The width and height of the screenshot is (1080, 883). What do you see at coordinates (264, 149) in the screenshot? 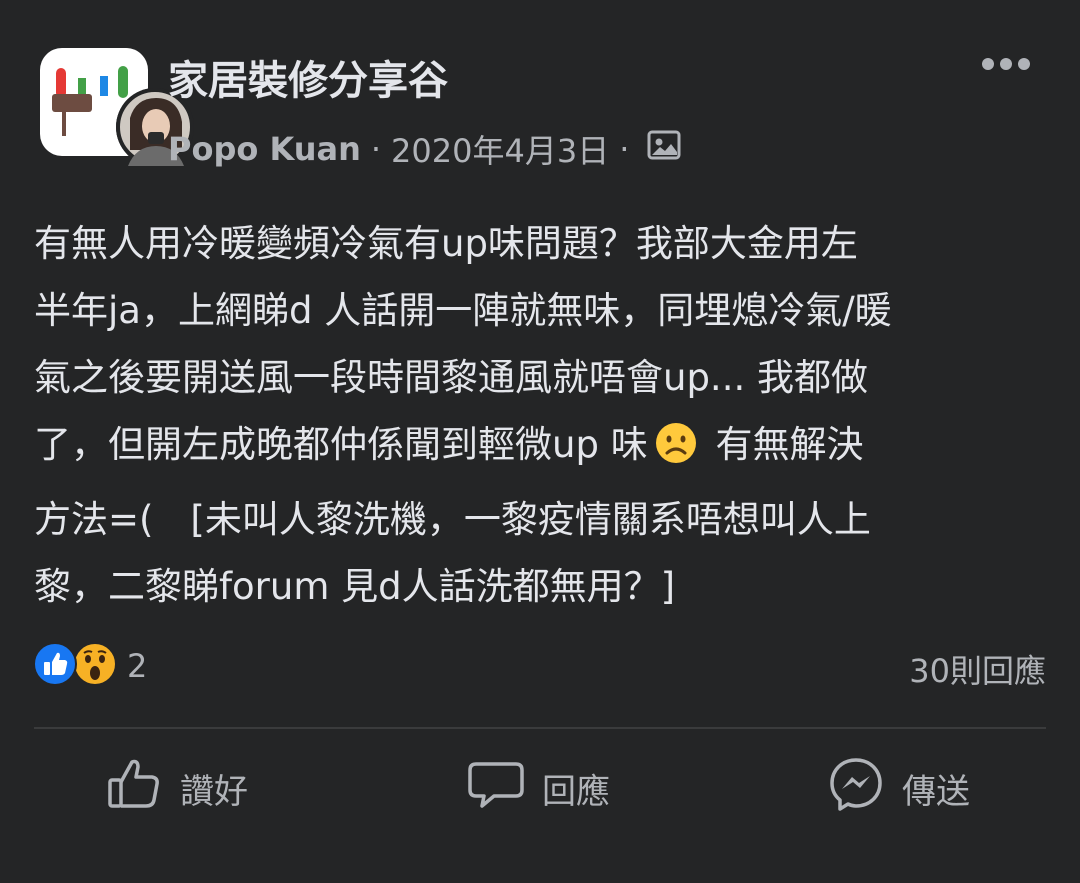
I see `author-name: Popo Kuan` at bounding box center [264, 149].